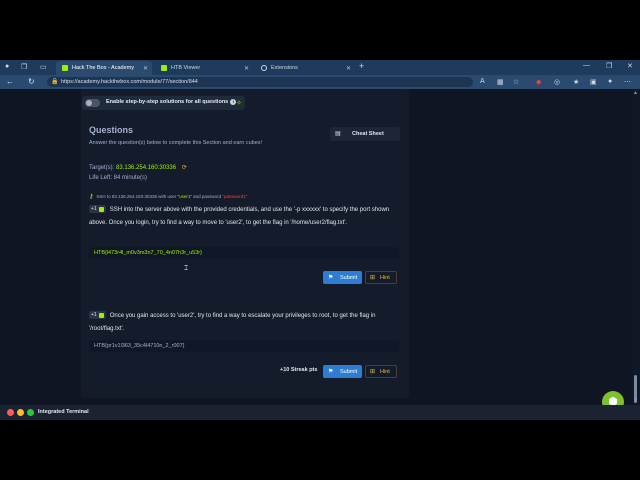 The height and width of the screenshot is (480, 640). What do you see at coordinates (593, 82) in the screenshot?
I see `collections-icon: ▣` at bounding box center [593, 82].